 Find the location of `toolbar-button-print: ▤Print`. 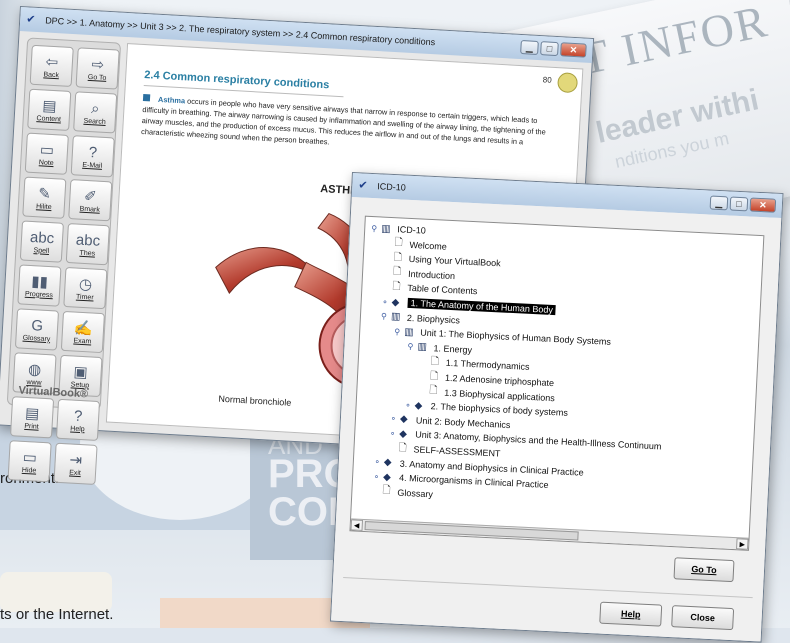

toolbar-button-print: ▤Print is located at coordinates (32, 417).